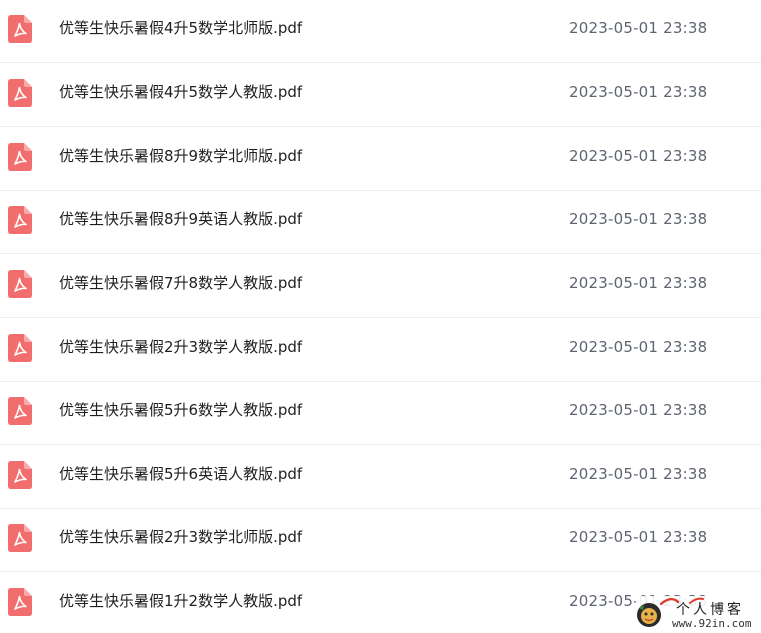 Image resolution: width=761 pixels, height=633 pixels. What do you see at coordinates (180, 410) in the screenshot?
I see `file-name: 优等生快乐暑假5升6数学人教版.pdf` at bounding box center [180, 410].